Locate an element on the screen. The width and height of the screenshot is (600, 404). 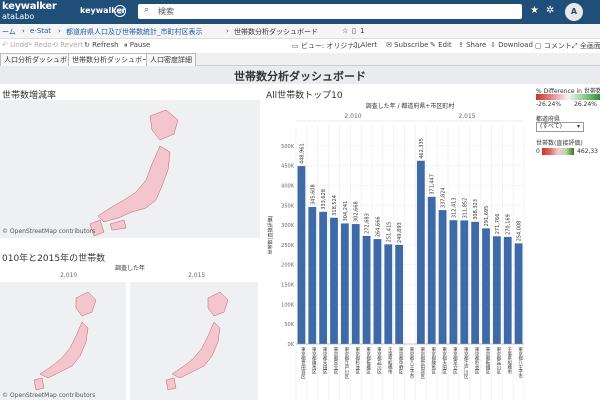
pct-color-ramp is located at coordinates (568, 97).